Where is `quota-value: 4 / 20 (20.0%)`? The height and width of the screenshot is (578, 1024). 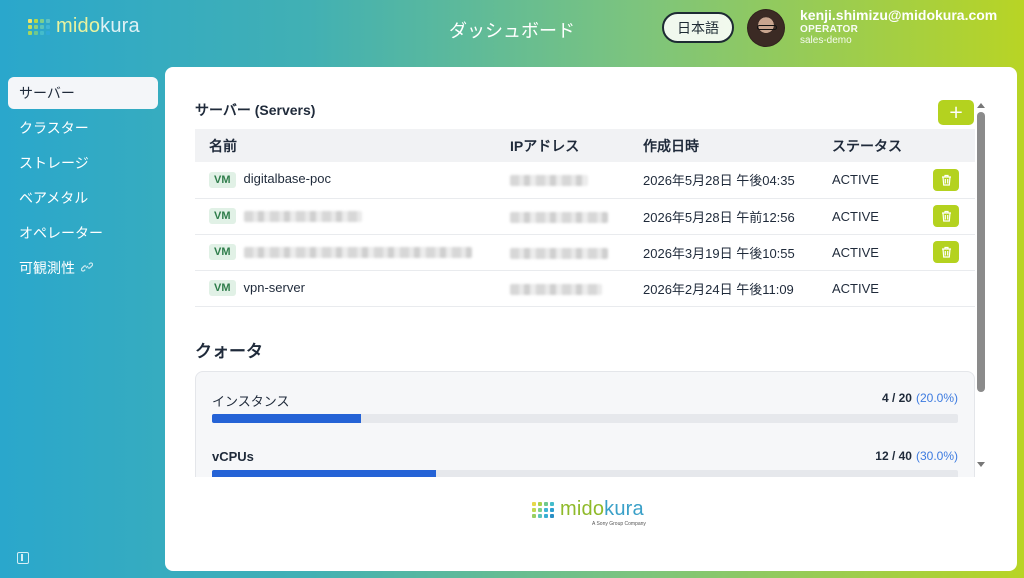 quota-value: 4 / 20 (20.0%) is located at coordinates (920, 398).